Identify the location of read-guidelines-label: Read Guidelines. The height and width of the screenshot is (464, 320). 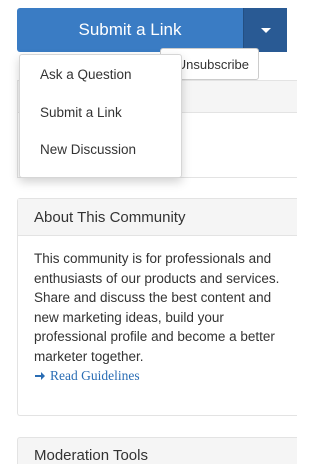
(95, 375).